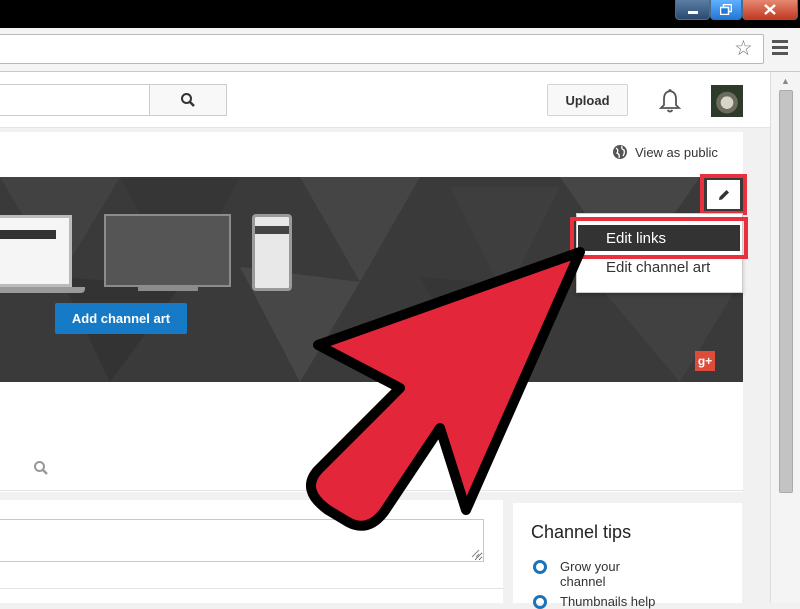  What do you see at coordinates (727, 101) in the screenshot?
I see `avatar` at bounding box center [727, 101].